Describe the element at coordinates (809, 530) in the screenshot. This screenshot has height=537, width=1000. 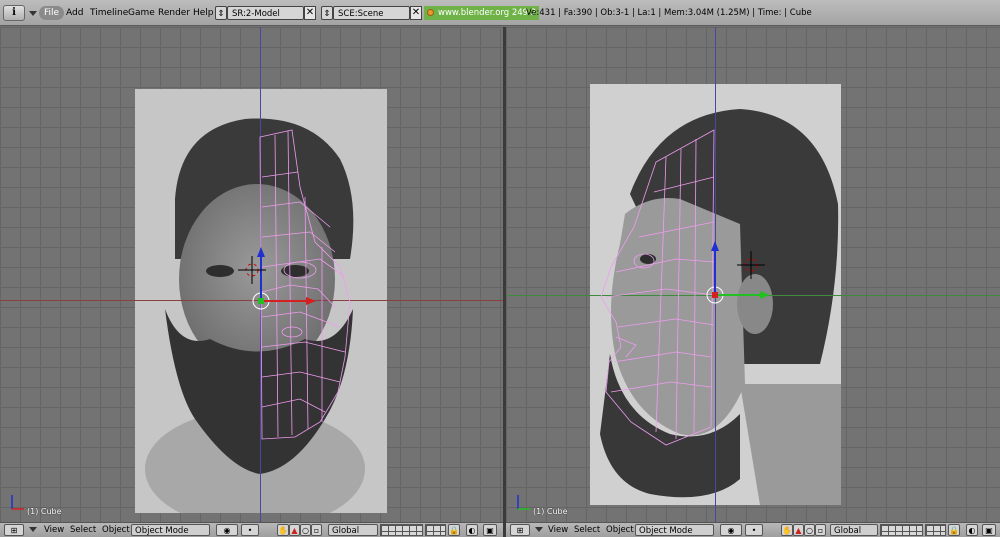
I see `rotate-manipulator-icon-side: ○` at that location.